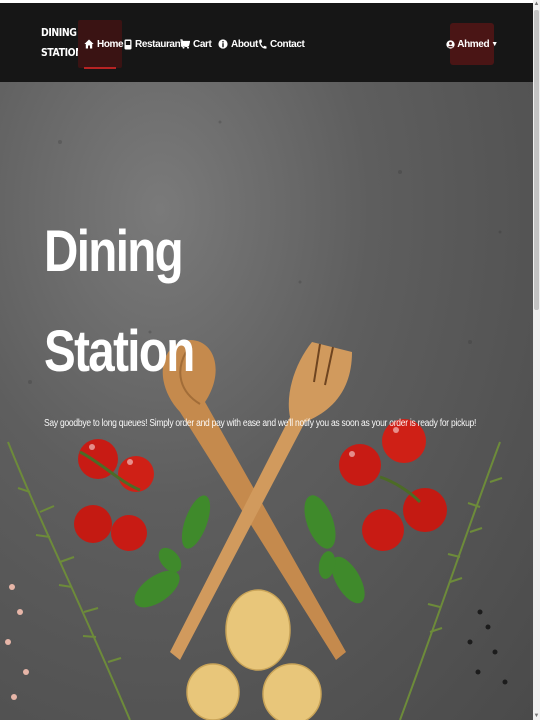 The width and height of the screenshot is (540, 720). I want to click on cart-icon, so click(185, 44).